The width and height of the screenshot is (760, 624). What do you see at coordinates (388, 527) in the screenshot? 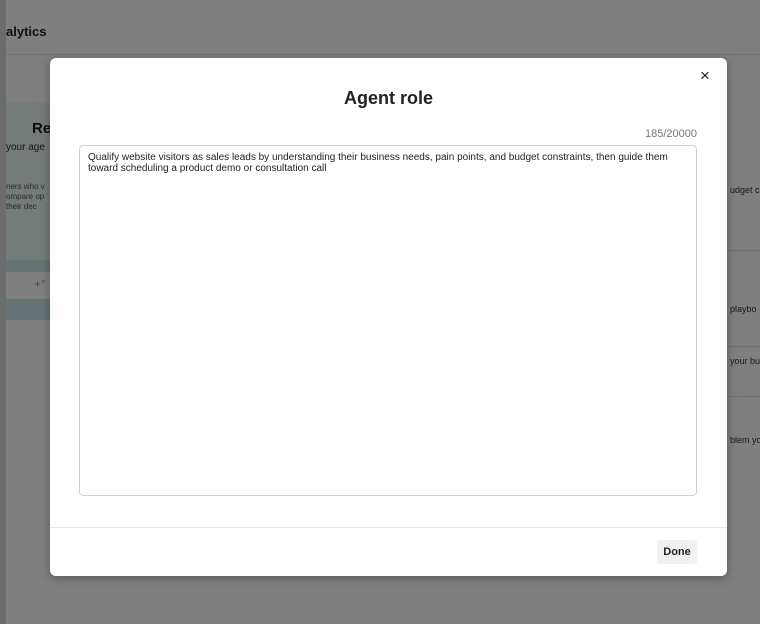
I see `footer-divider` at bounding box center [388, 527].